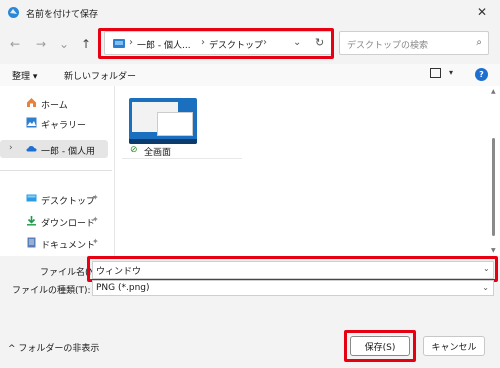  I want to click on window-title: 名前を付けて保存, so click(62, 15).